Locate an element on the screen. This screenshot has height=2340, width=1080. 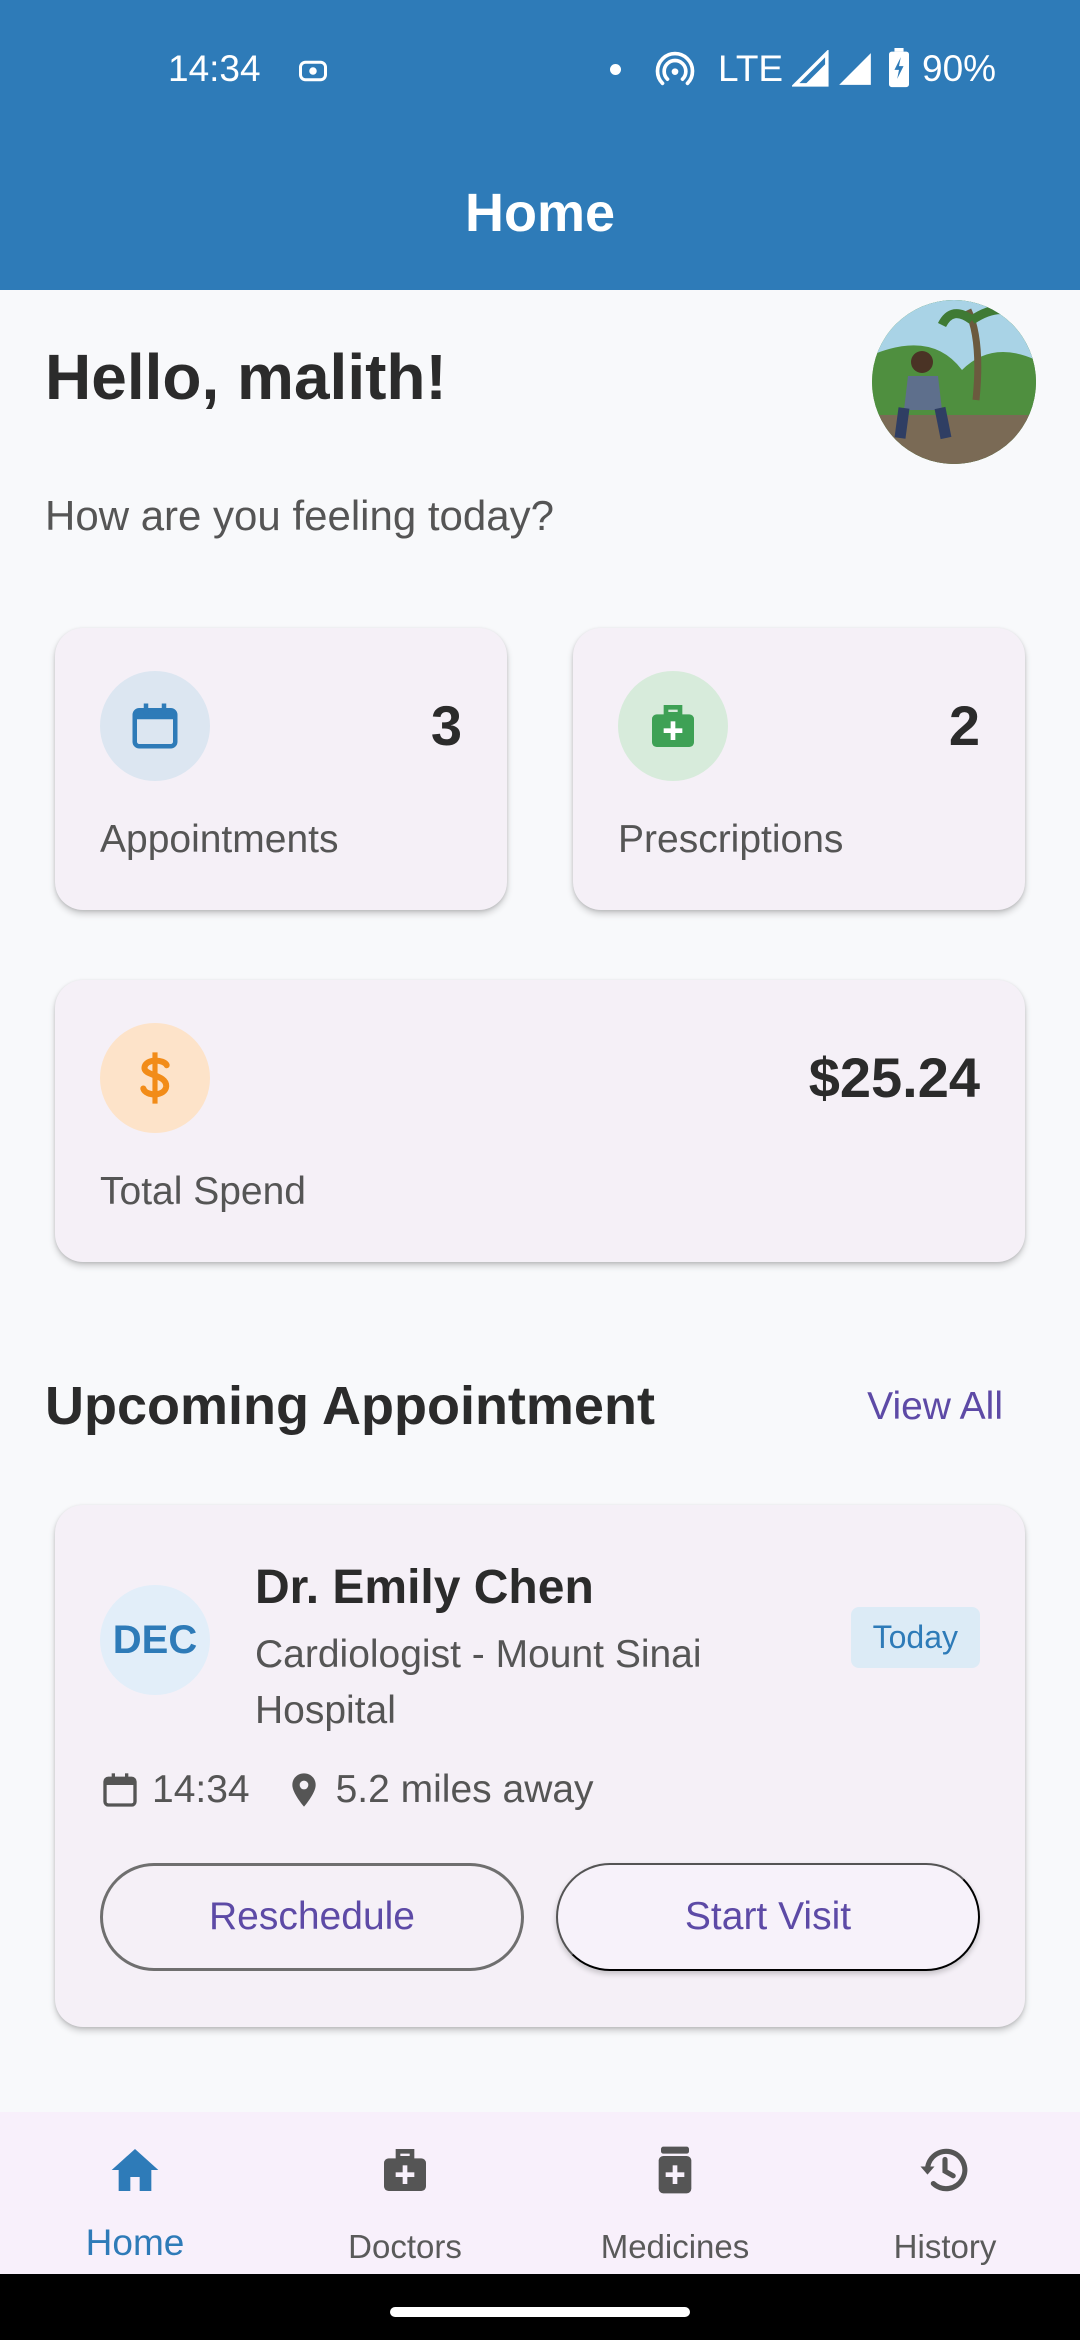
hotspot-icon is located at coordinates (675, 68).